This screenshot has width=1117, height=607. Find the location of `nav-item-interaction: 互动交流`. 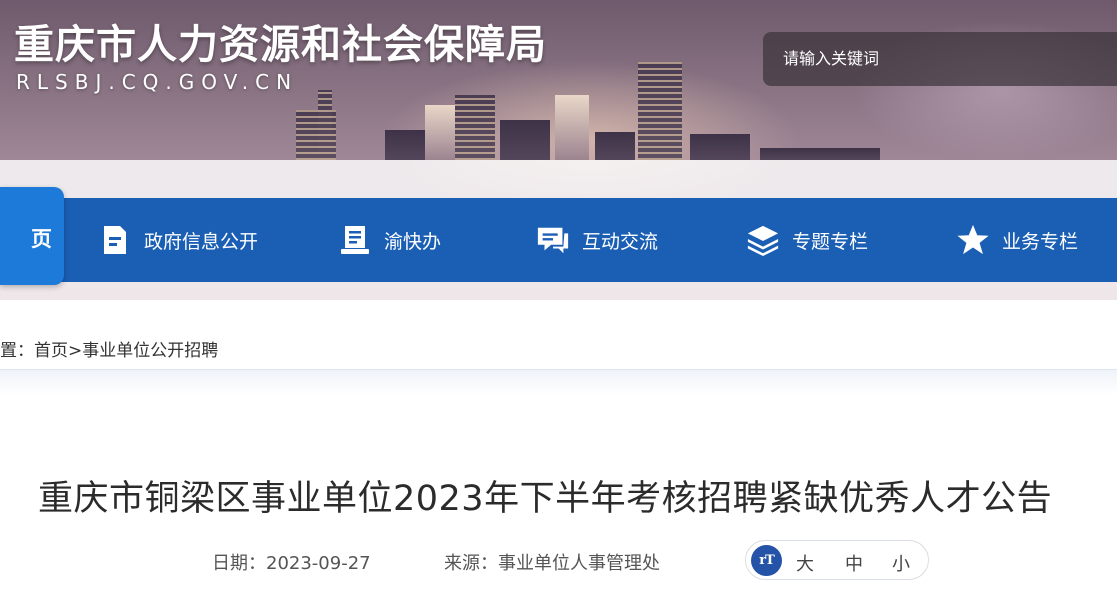

nav-item-interaction: 互动交流 is located at coordinates (597, 240).